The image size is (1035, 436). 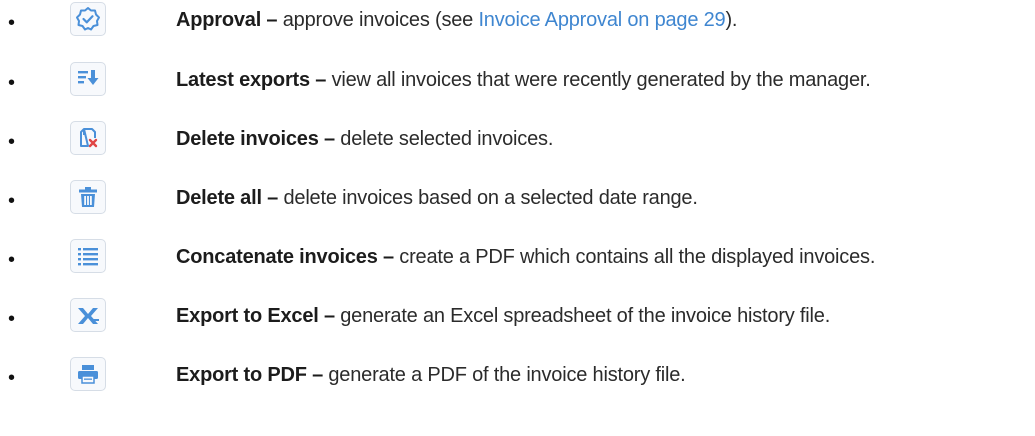 What do you see at coordinates (601, 20) in the screenshot?
I see `invoice-approval-link: Invoice Approval on page 29` at bounding box center [601, 20].